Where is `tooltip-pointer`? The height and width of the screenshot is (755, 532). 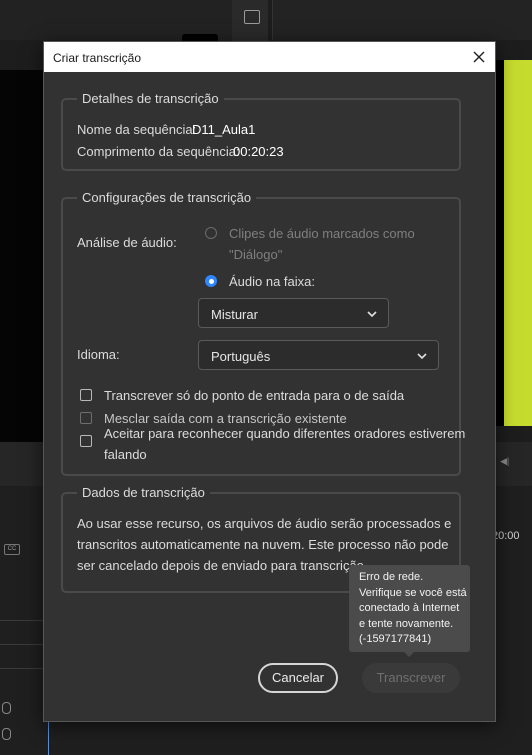 tooltip-pointer is located at coordinates (409, 654).